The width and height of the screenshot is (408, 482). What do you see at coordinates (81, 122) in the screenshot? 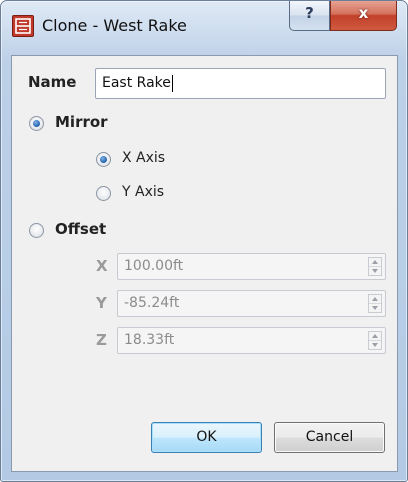
I see `mirror-label: Mirror` at bounding box center [81, 122].